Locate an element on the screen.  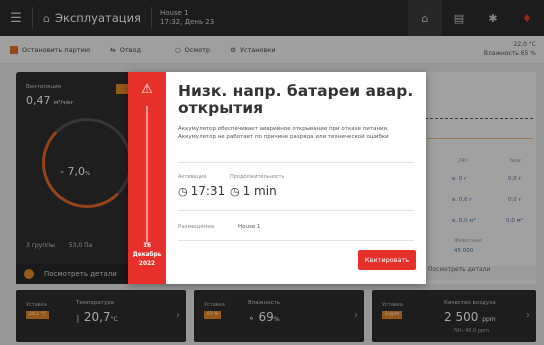
alarm-title: Низк. напр. батареи авар. открытия is located at coordinates (296, 99).